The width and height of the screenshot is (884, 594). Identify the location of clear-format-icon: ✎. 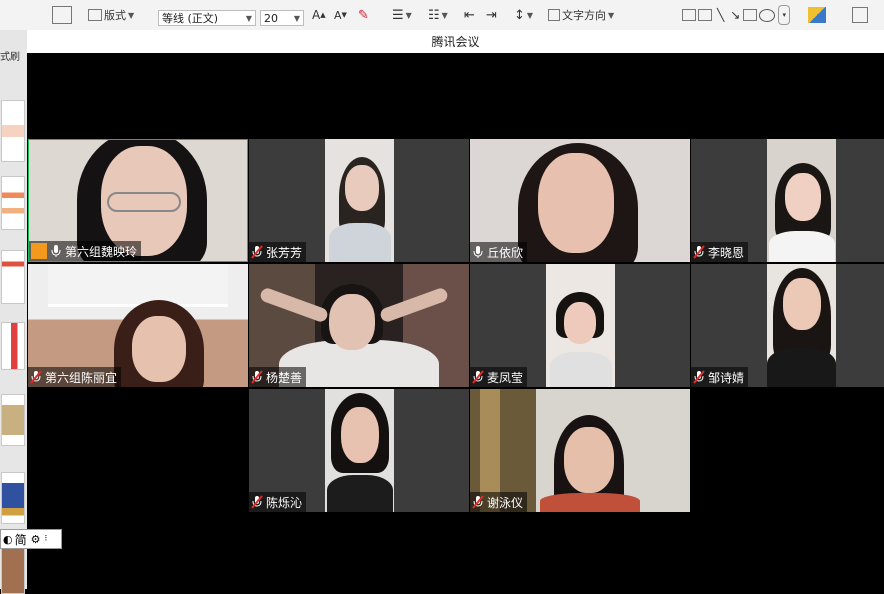
(363, 15).